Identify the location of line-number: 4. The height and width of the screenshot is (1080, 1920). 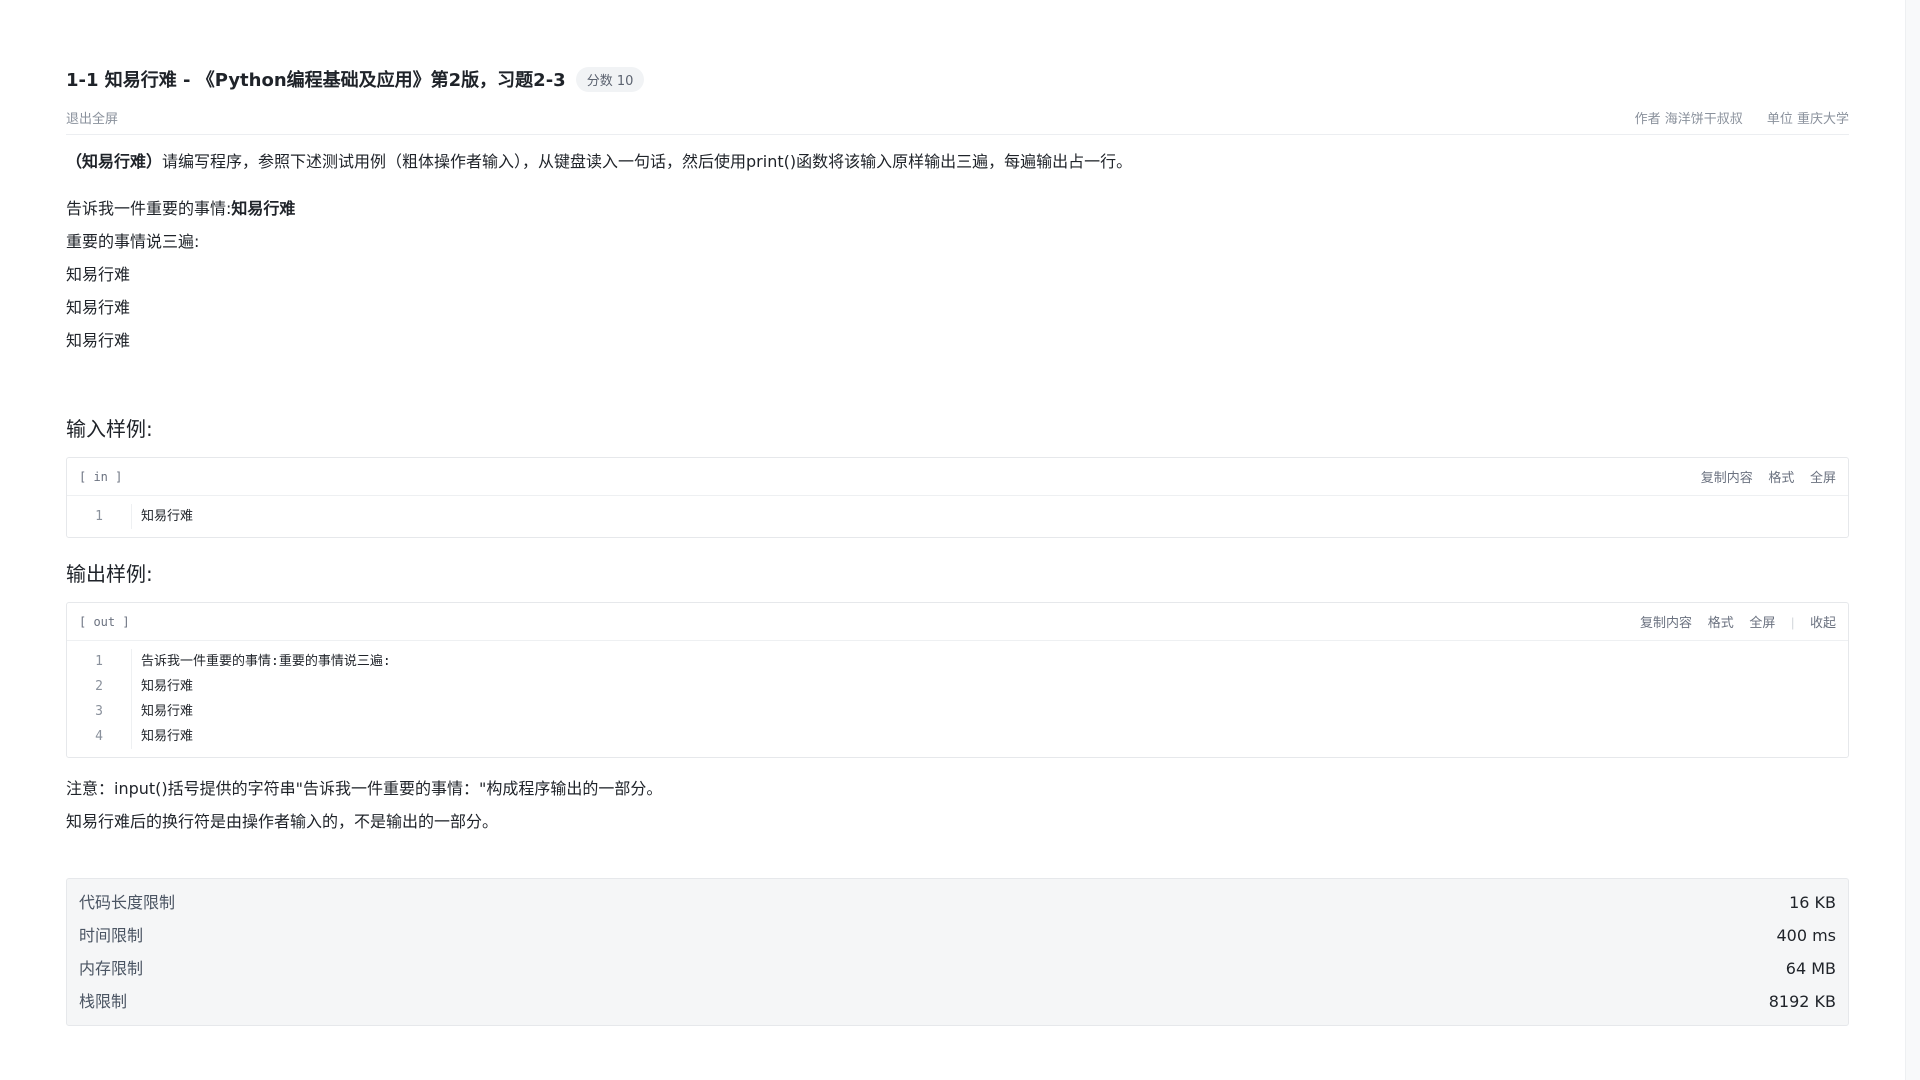
(99, 736).